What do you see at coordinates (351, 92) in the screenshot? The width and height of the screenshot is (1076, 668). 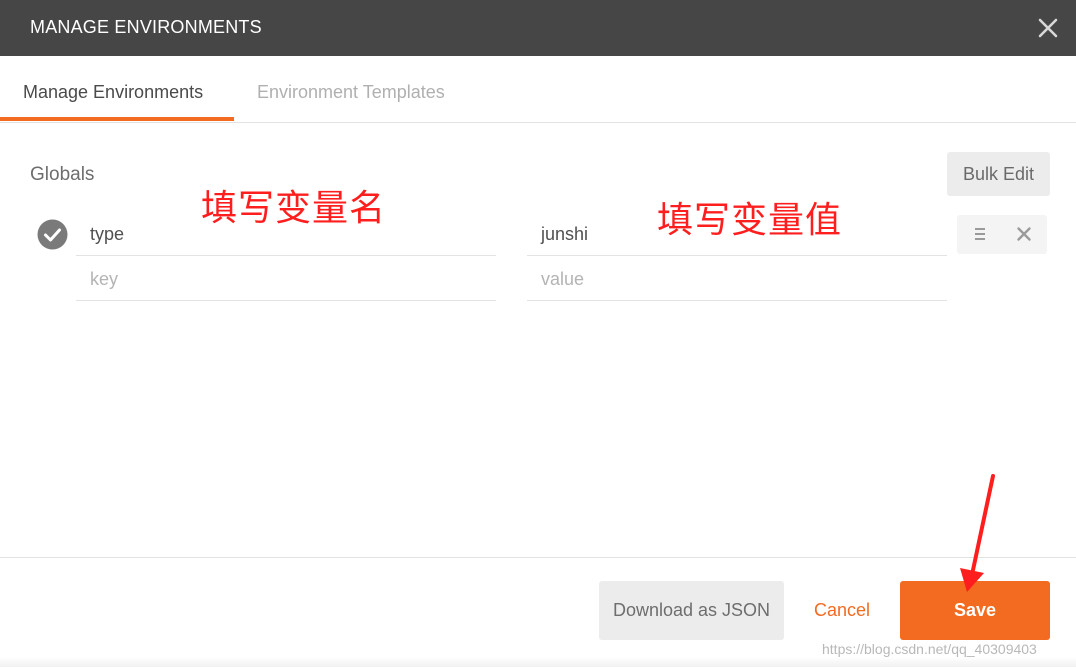 I see `tab-environment-templates: Environment Templates` at bounding box center [351, 92].